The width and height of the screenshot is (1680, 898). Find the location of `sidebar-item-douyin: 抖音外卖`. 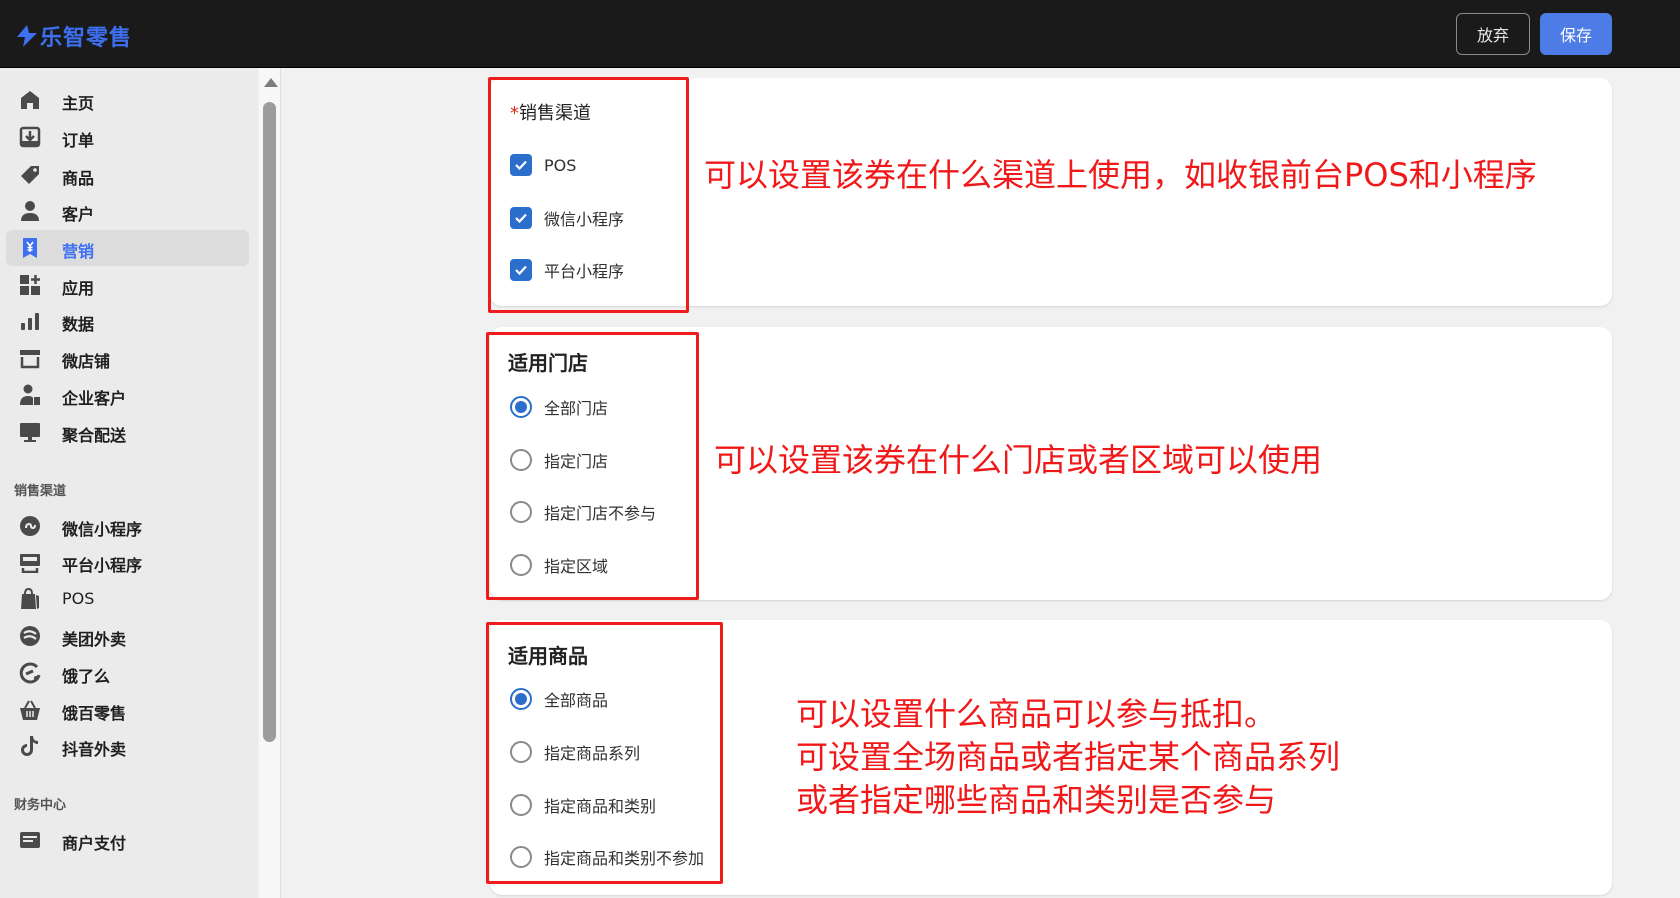

sidebar-item-douyin: 抖音外卖 is located at coordinates (127, 746).